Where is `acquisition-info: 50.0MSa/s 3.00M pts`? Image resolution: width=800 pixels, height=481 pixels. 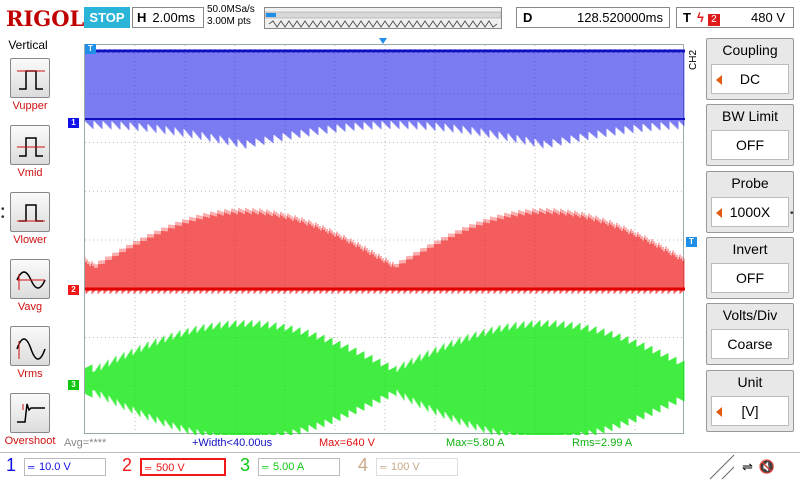
acquisition-info: 50.0MSa/s 3.00M pts is located at coordinates (231, 16).